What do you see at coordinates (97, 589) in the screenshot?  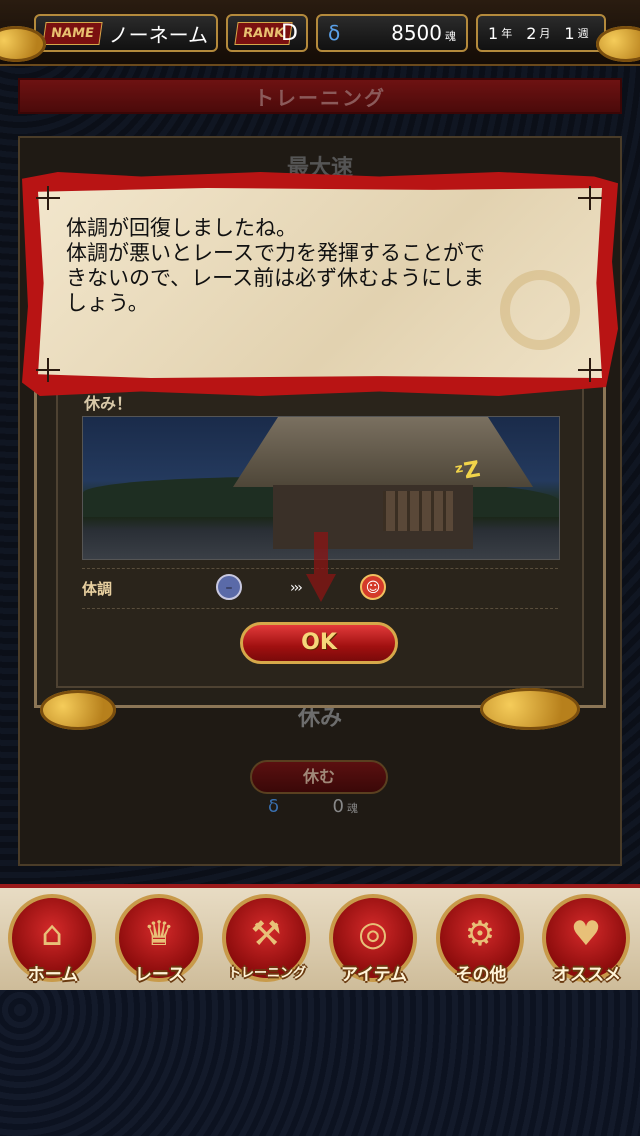 I see `condition-label: 体調` at bounding box center [97, 589].